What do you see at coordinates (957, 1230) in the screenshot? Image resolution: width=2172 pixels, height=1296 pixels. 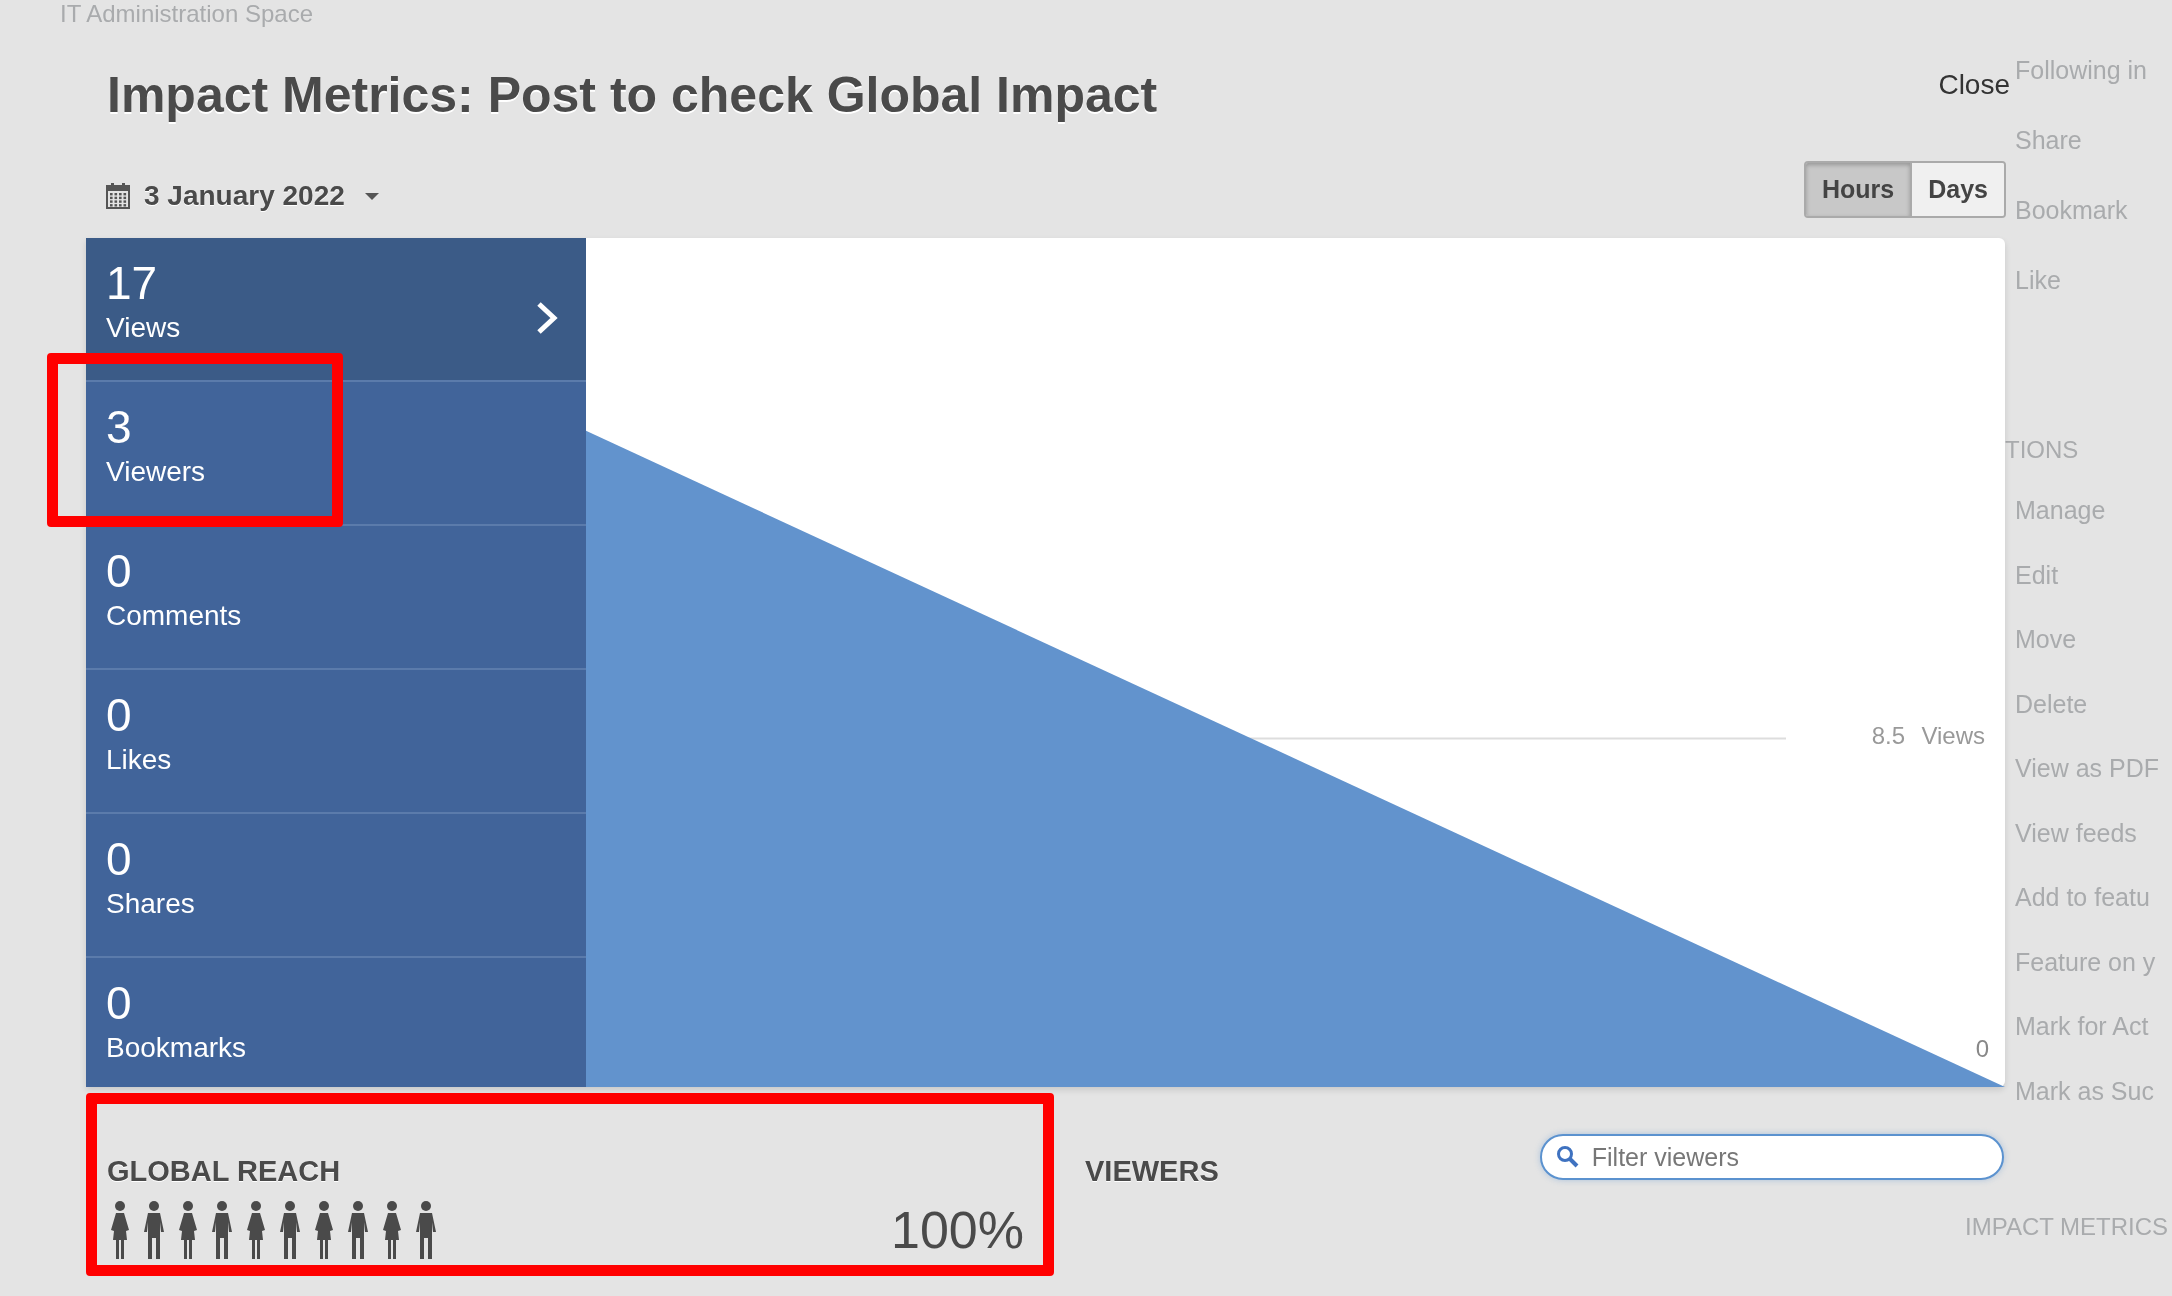 I see `reach-percent: 100%` at bounding box center [957, 1230].